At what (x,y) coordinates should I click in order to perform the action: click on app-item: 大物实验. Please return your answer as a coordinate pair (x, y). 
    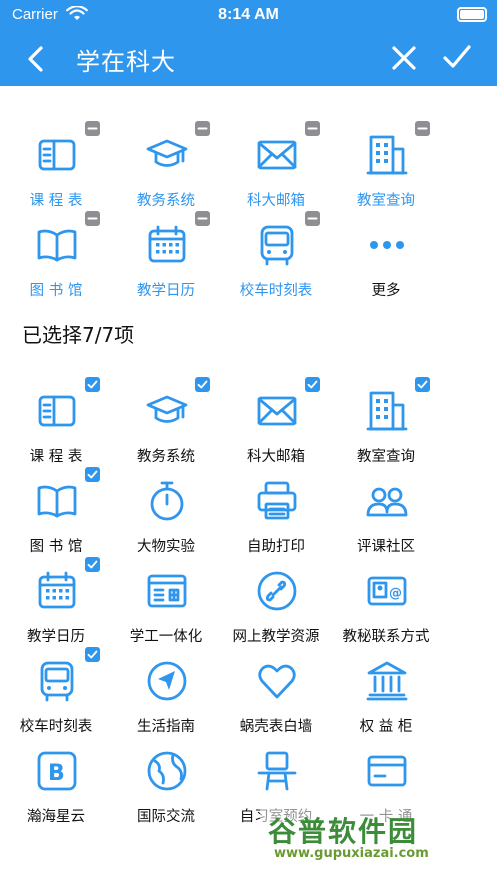
    Looking at the image, I should click on (166, 521).